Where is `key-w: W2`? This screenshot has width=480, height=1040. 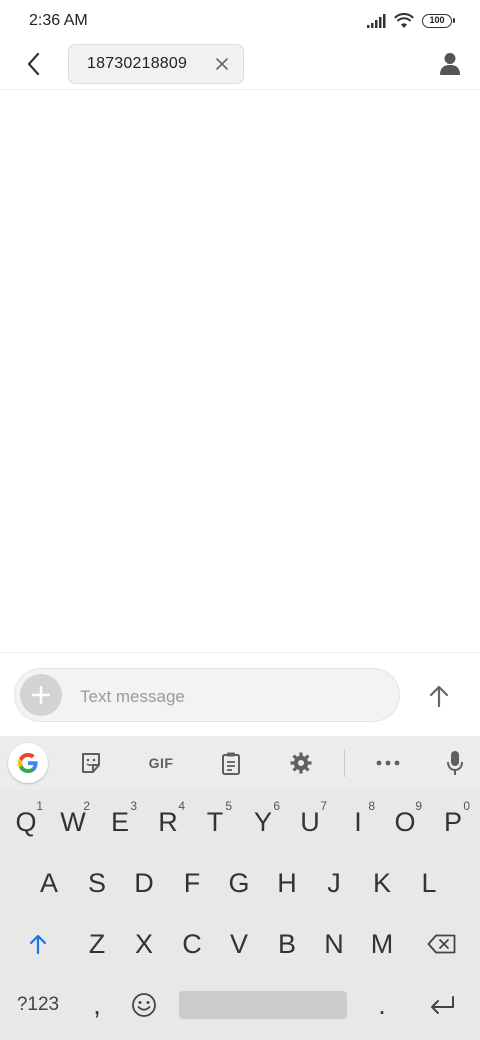
key-w: W2 is located at coordinates (73, 822).